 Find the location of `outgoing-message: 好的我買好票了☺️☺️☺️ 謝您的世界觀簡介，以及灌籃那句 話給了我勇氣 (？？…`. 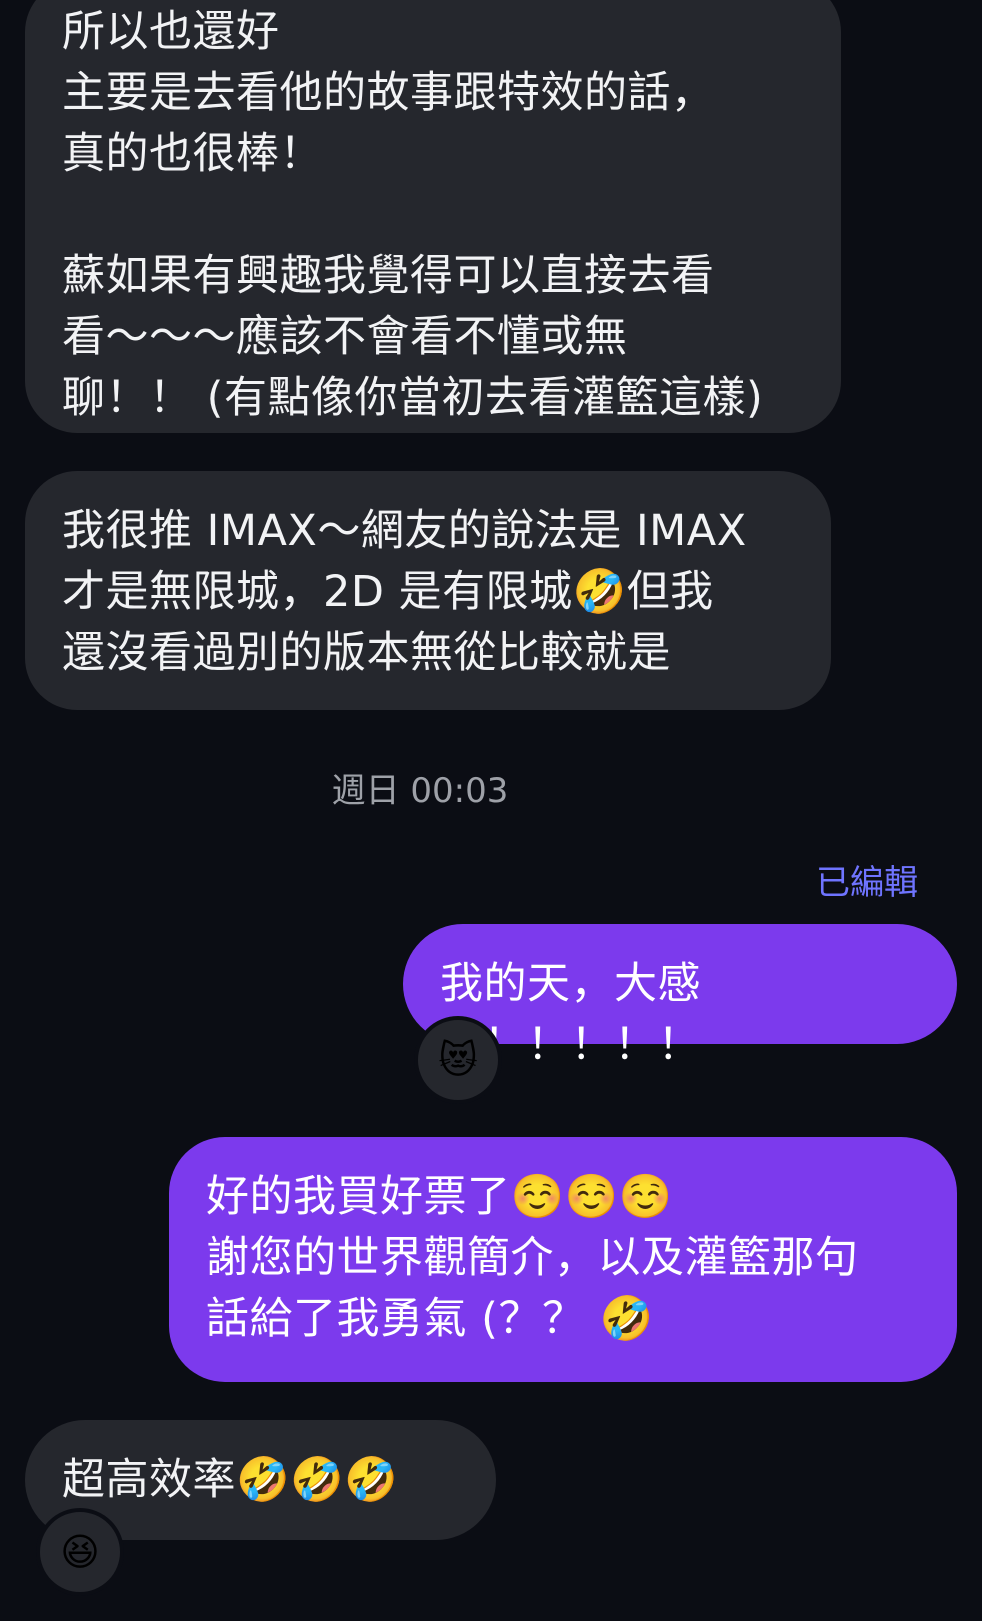

outgoing-message: 好的我買好票了☺️☺️☺️ 謝您的世界觀簡介，以及灌籃那句 話給了我勇氣 (？？… is located at coordinates (563, 1259).